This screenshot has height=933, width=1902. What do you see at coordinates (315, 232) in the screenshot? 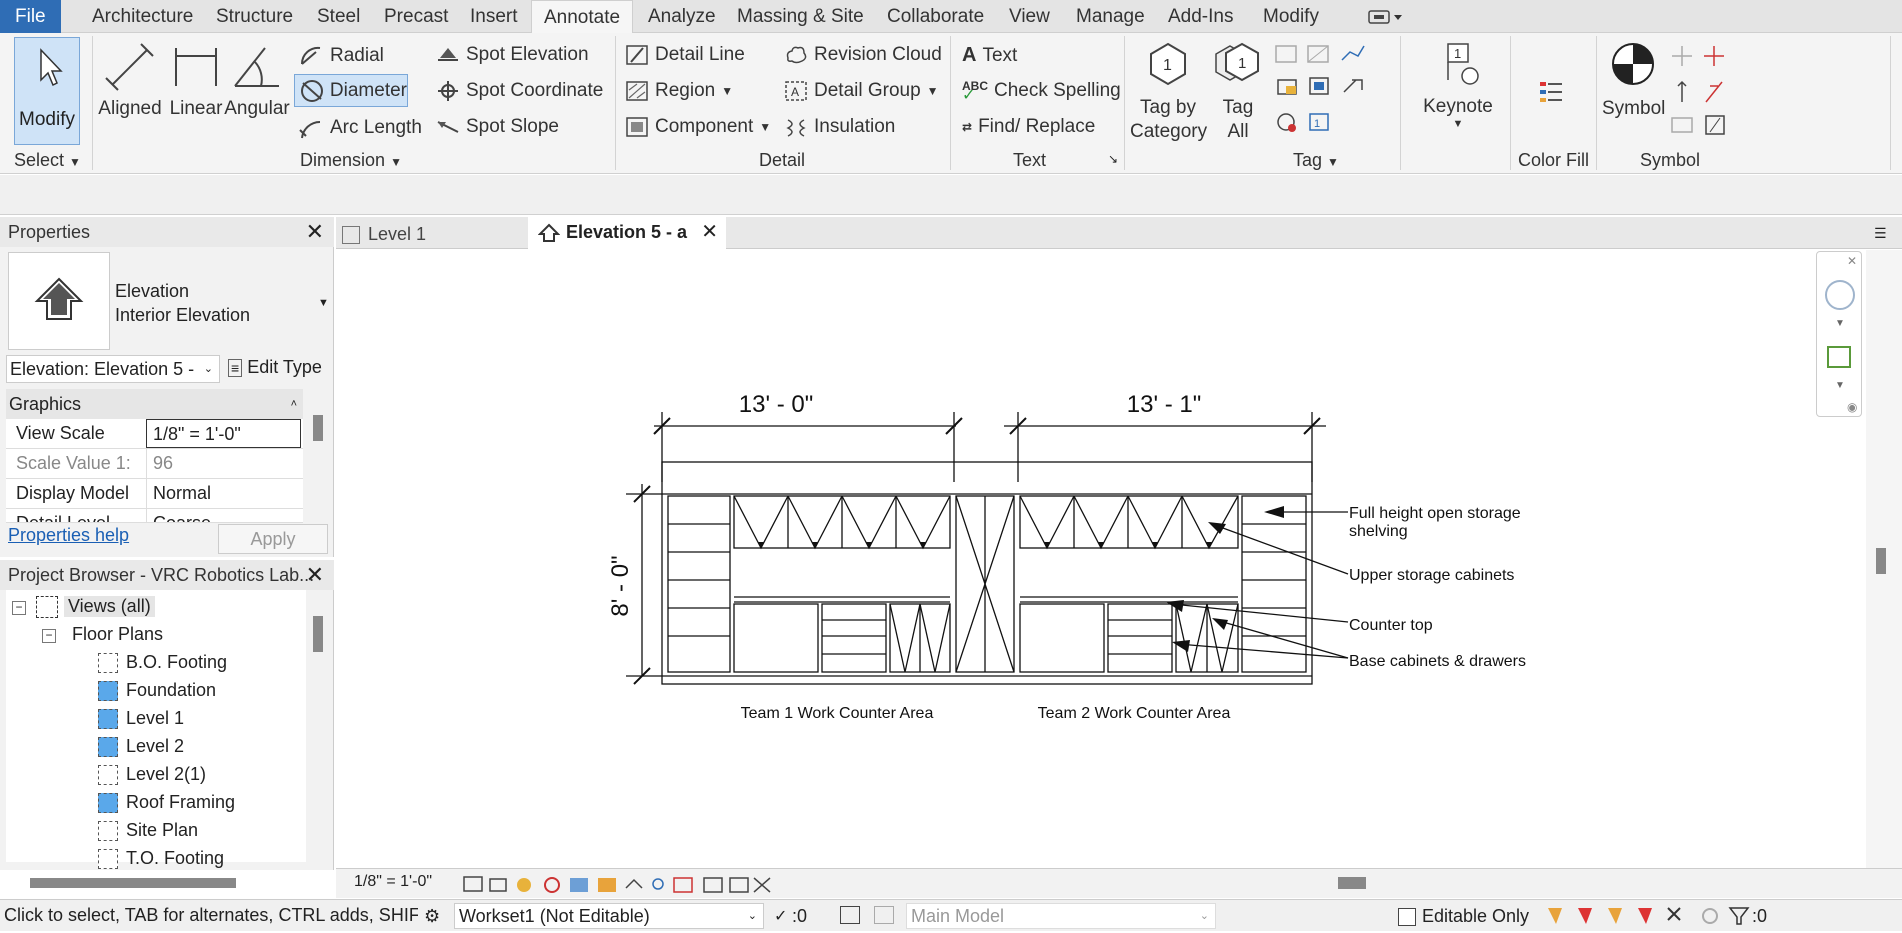
I see `properties-close-icon: ✕` at bounding box center [315, 232].